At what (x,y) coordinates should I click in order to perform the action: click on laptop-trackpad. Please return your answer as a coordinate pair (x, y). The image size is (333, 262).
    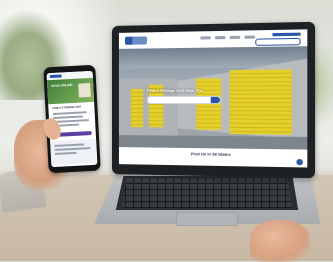
    Looking at the image, I should click on (207, 219).